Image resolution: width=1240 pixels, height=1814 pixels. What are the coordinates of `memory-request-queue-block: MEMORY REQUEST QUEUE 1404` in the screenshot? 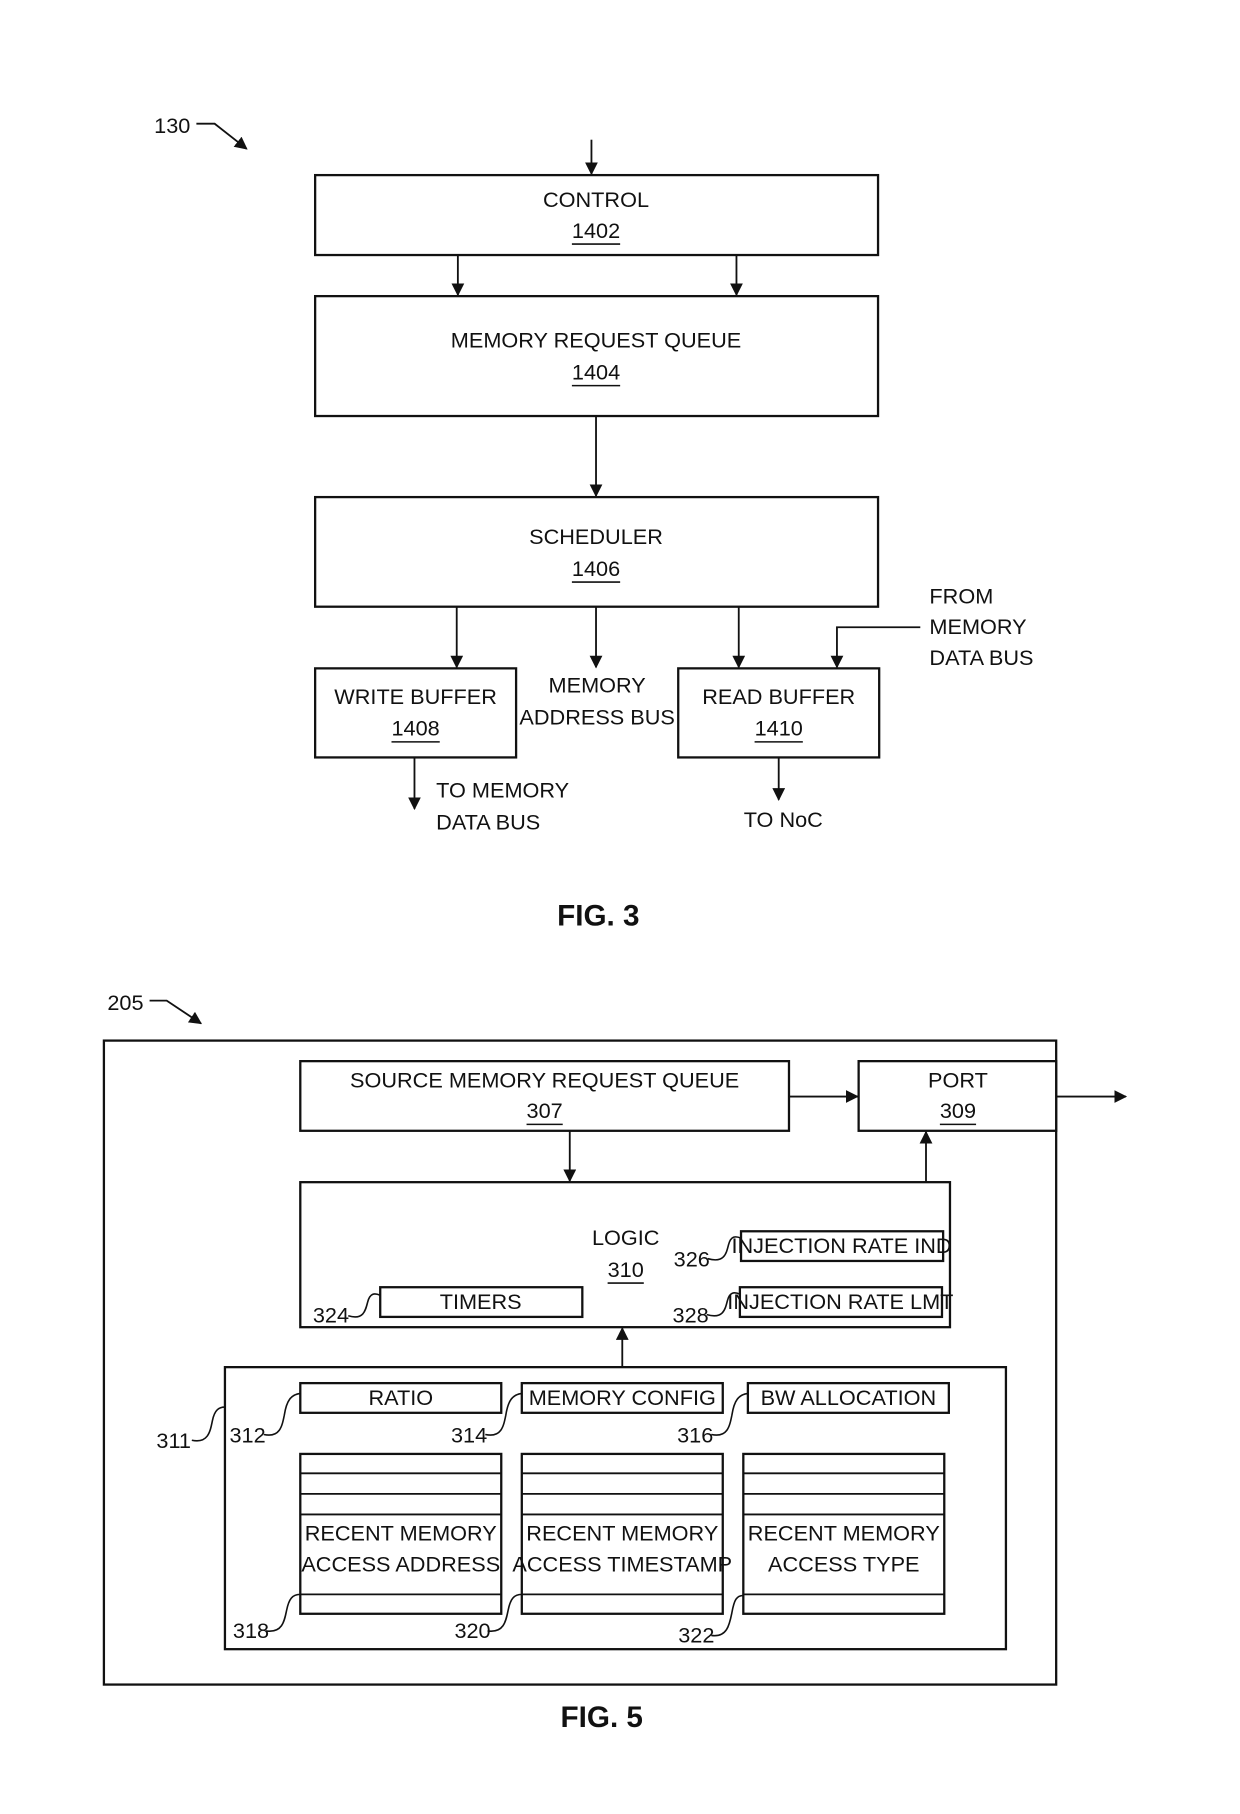 It's located at (596, 356).